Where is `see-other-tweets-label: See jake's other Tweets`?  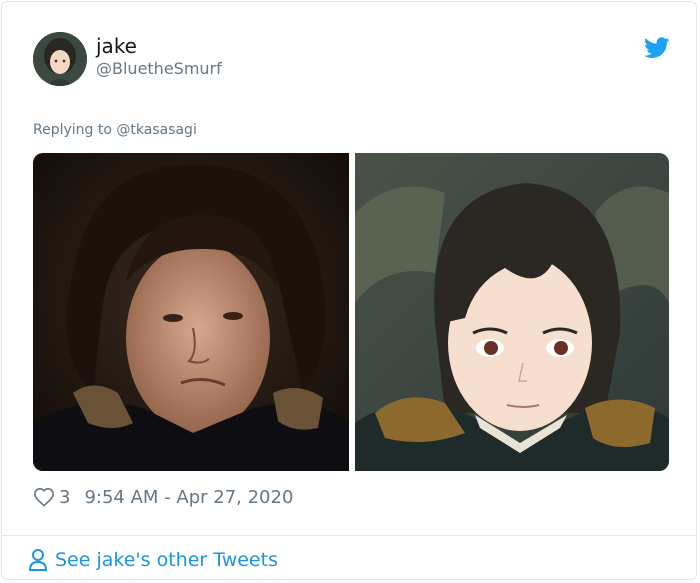 see-other-tweets-label: See jake's other Tweets is located at coordinates (166, 560).